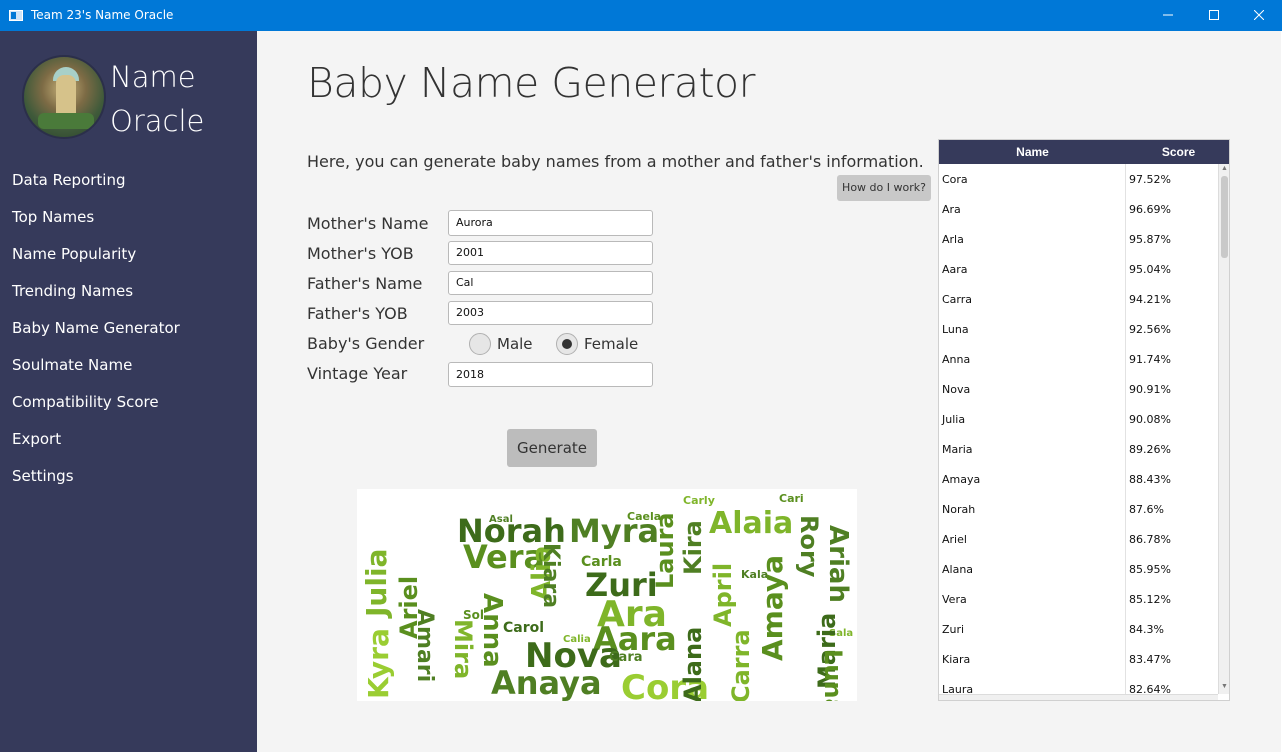 The width and height of the screenshot is (1282, 752). Describe the element at coordinates (128, 403) in the screenshot. I see `sidebar-item-compatibility-score: Compatibility Score` at that location.